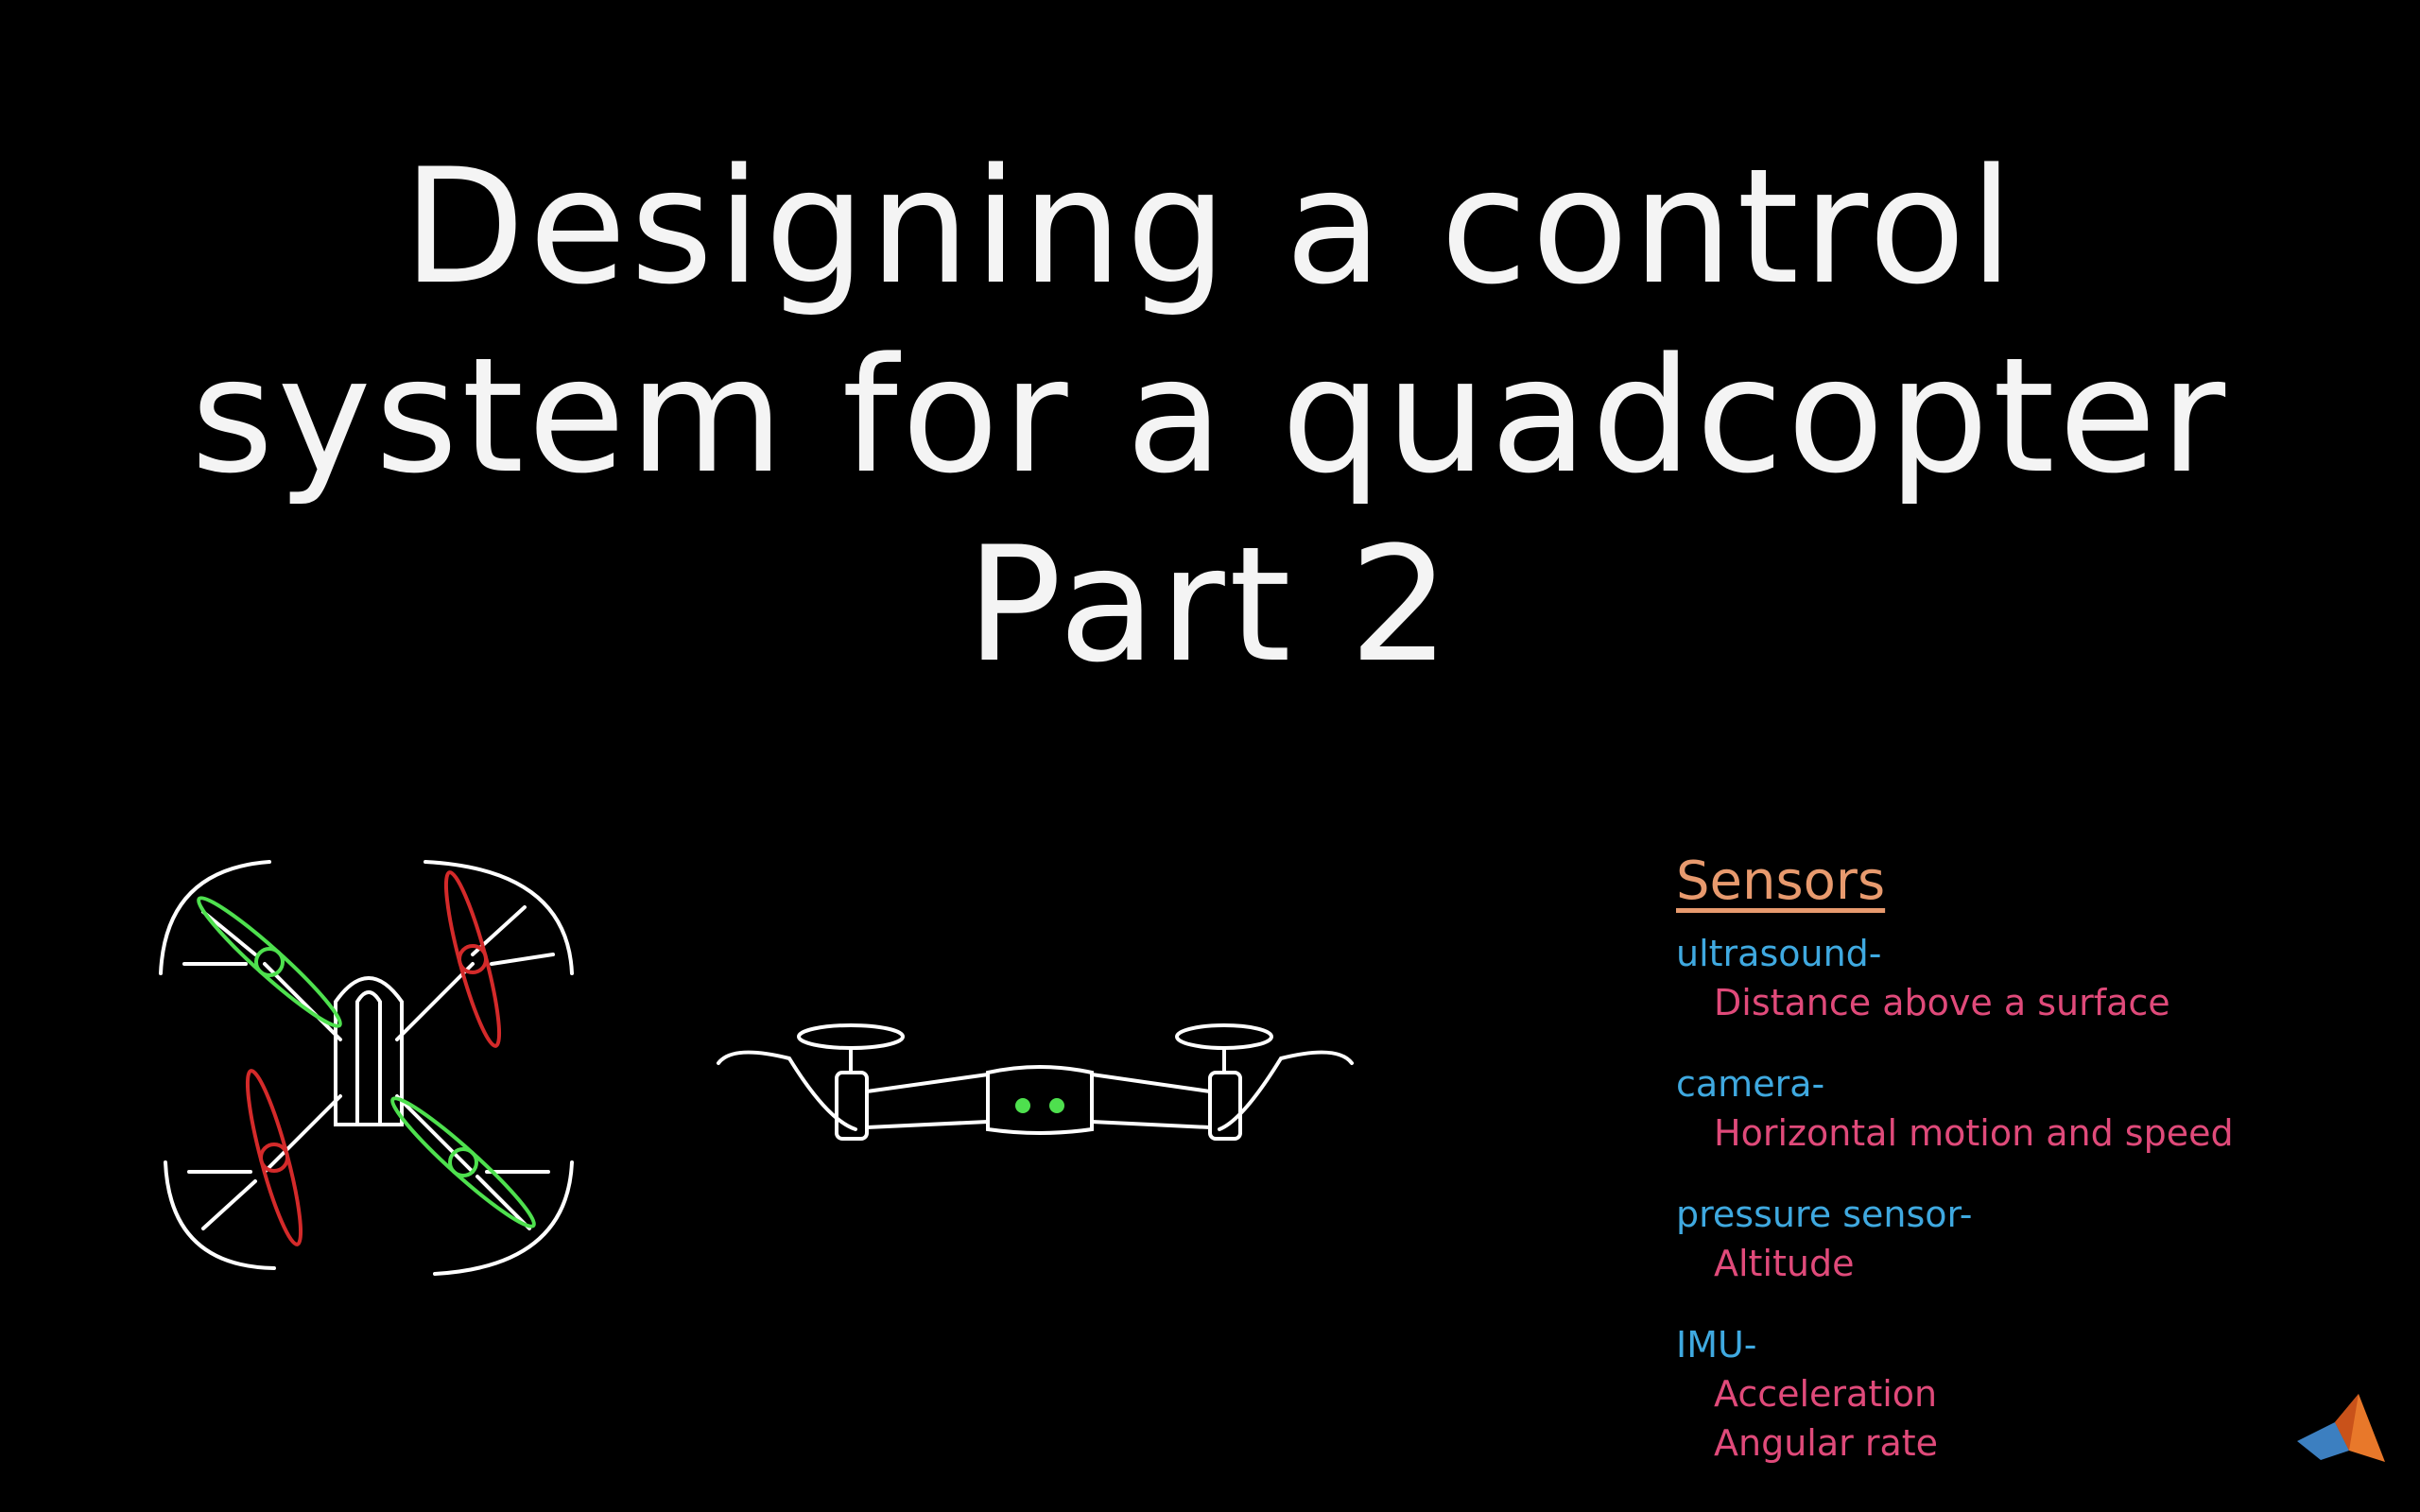 This screenshot has width=2420, height=1512. I want to click on sensor-pressure: pressure sensor- Altitude, so click(2007, 1239).